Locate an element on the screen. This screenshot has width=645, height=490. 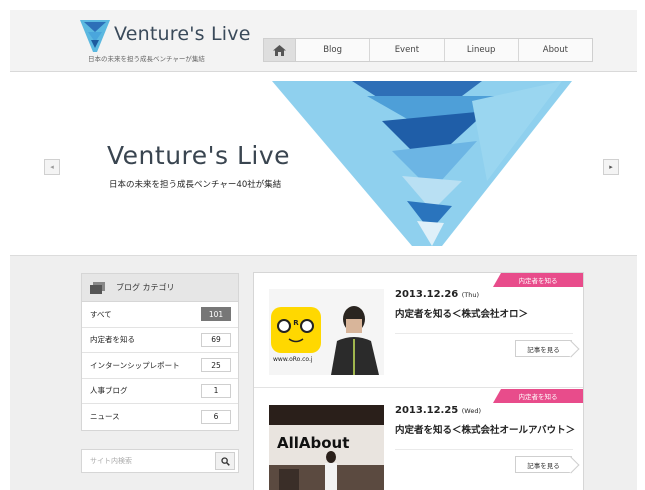
post-day-of-week: (Wed) is located at coordinates (471, 411).